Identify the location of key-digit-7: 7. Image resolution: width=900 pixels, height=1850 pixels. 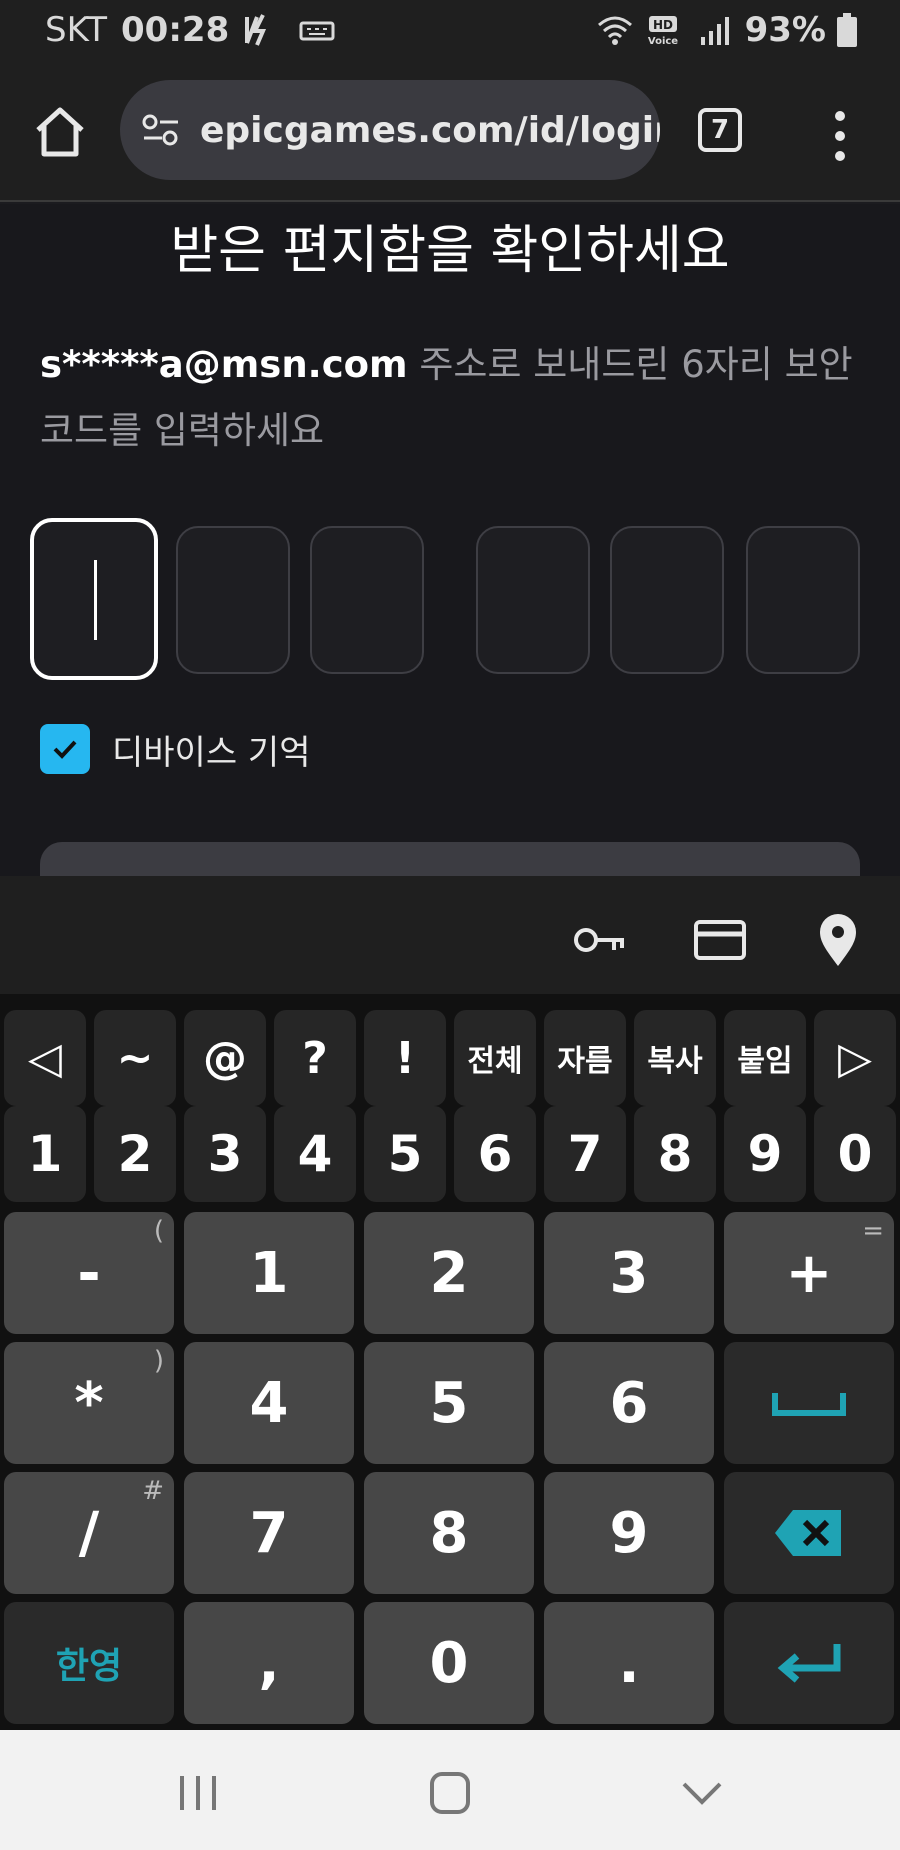
(585, 1154).